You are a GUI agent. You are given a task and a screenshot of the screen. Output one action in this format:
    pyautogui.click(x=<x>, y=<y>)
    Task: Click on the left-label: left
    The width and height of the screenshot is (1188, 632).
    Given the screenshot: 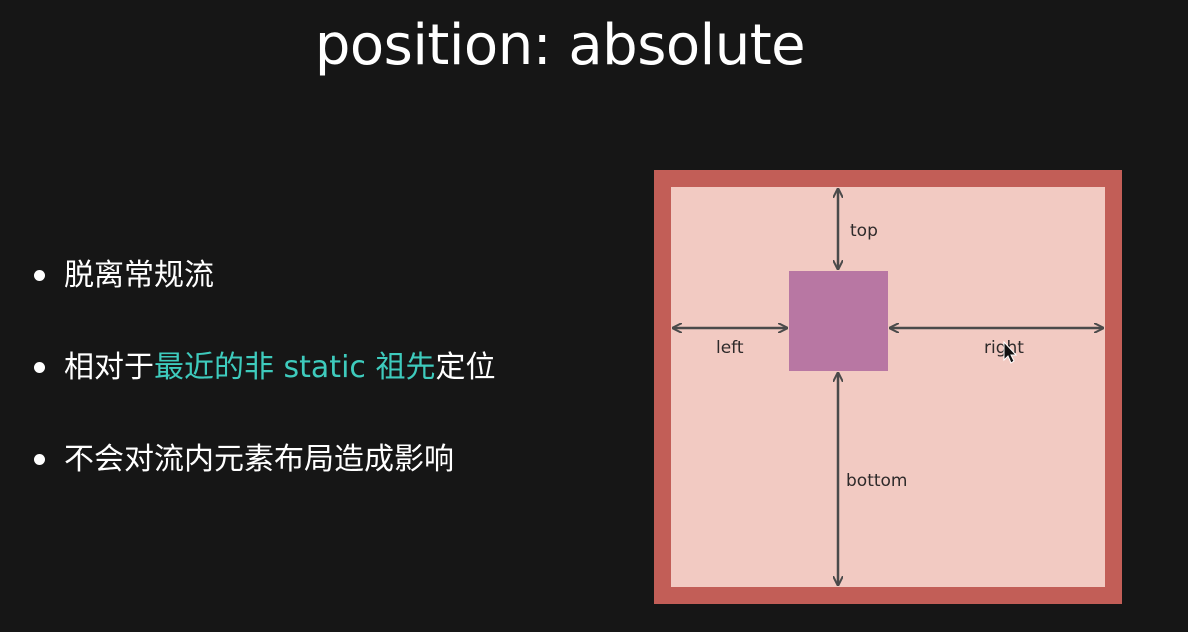 What is the action you would take?
    pyautogui.click(x=730, y=348)
    